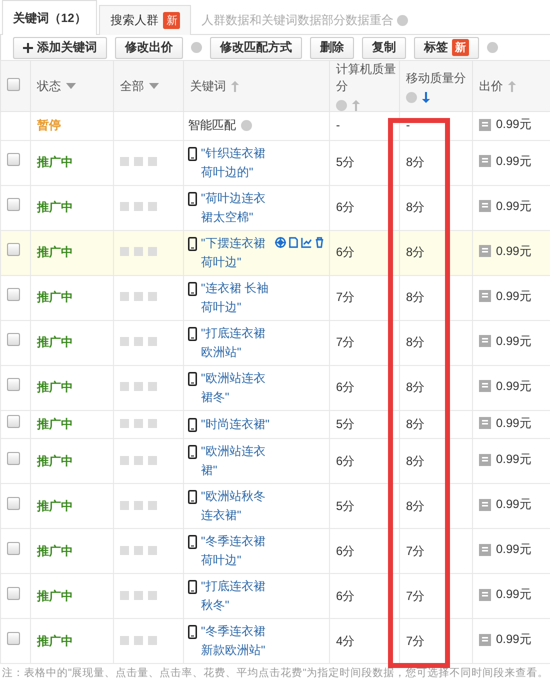 This screenshot has height=682, width=550. Describe the element at coordinates (511, 86) in the screenshot. I see `column-header: 出价` at that location.